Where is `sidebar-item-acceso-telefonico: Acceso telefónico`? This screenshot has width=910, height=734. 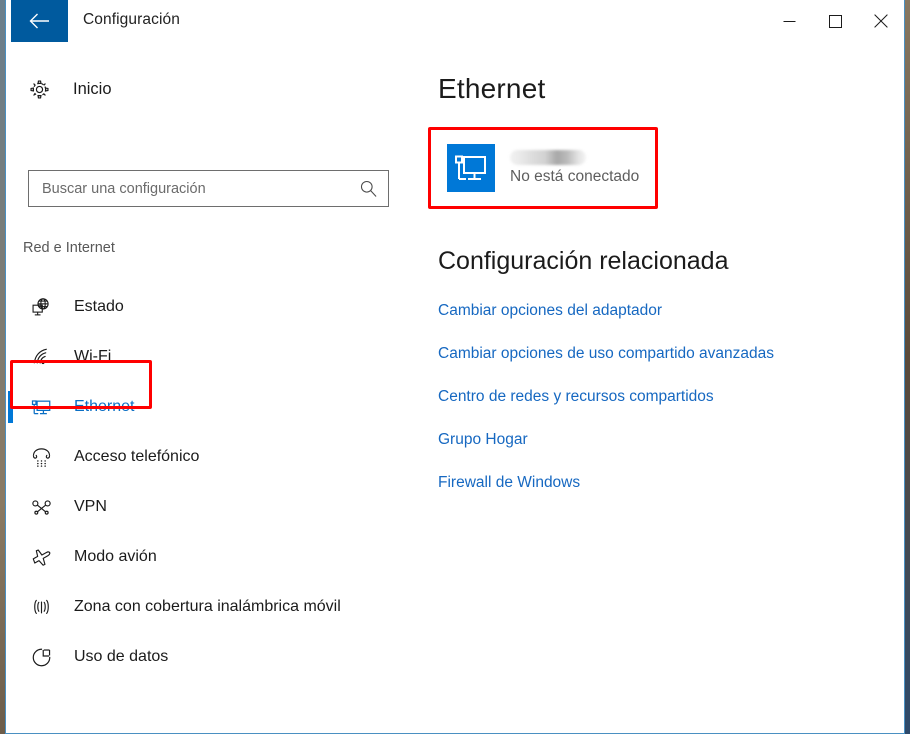
sidebar-item-acceso-telefonico: Acceso telefónico is located at coordinates (213, 457).